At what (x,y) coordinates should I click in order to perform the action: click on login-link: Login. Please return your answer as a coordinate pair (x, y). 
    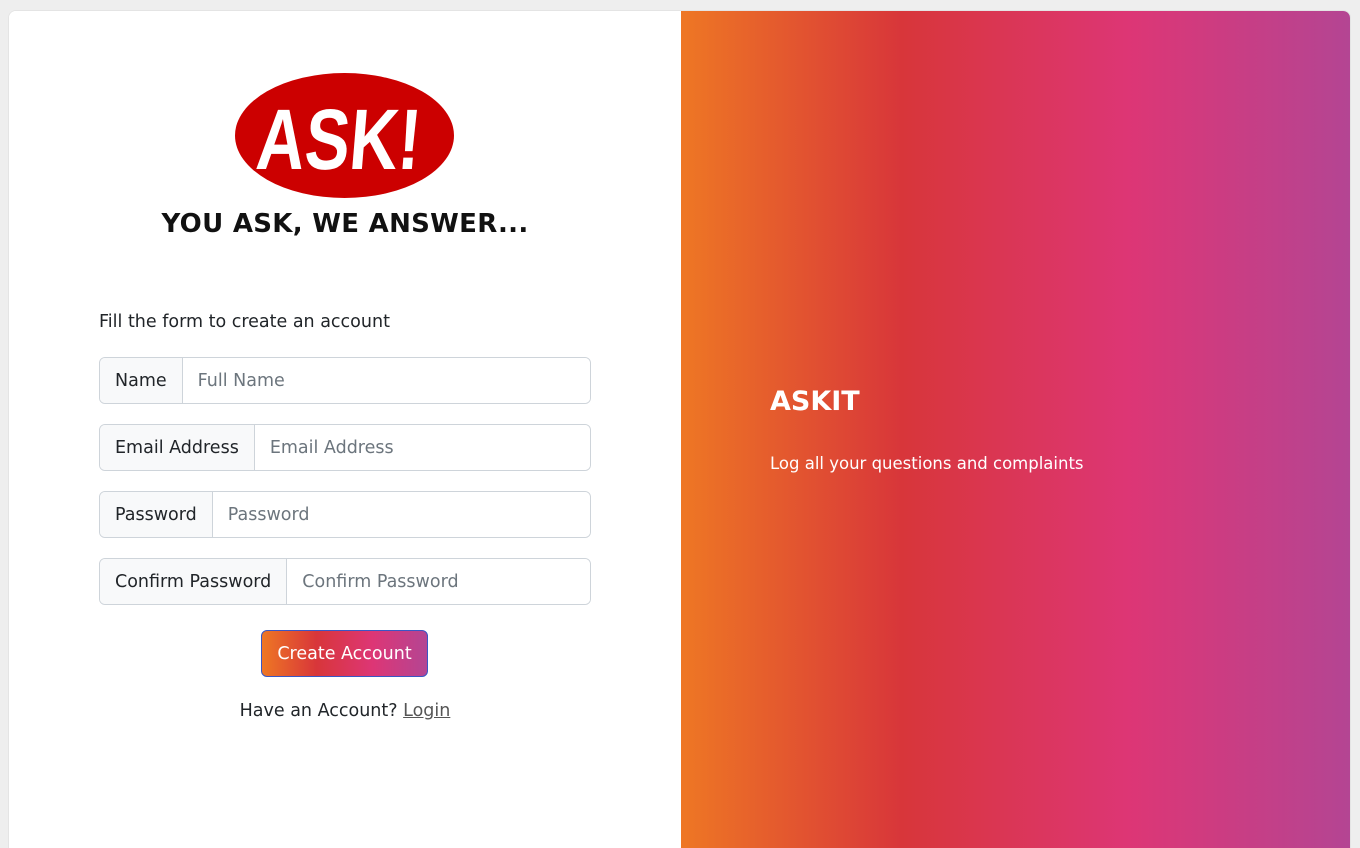
    Looking at the image, I should click on (426, 711).